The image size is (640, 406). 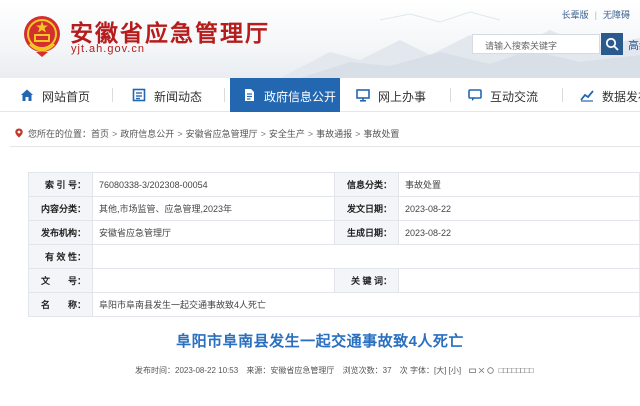 What do you see at coordinates (108, 49) in the screenshot?
I see `site-domain: yjt.ah.gov.cn` at bounding box center [108, 49].